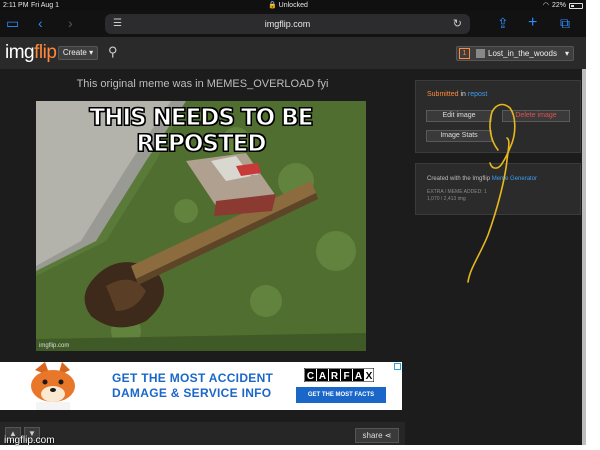  I want to click on stream-link: repost, so click(477, 94).